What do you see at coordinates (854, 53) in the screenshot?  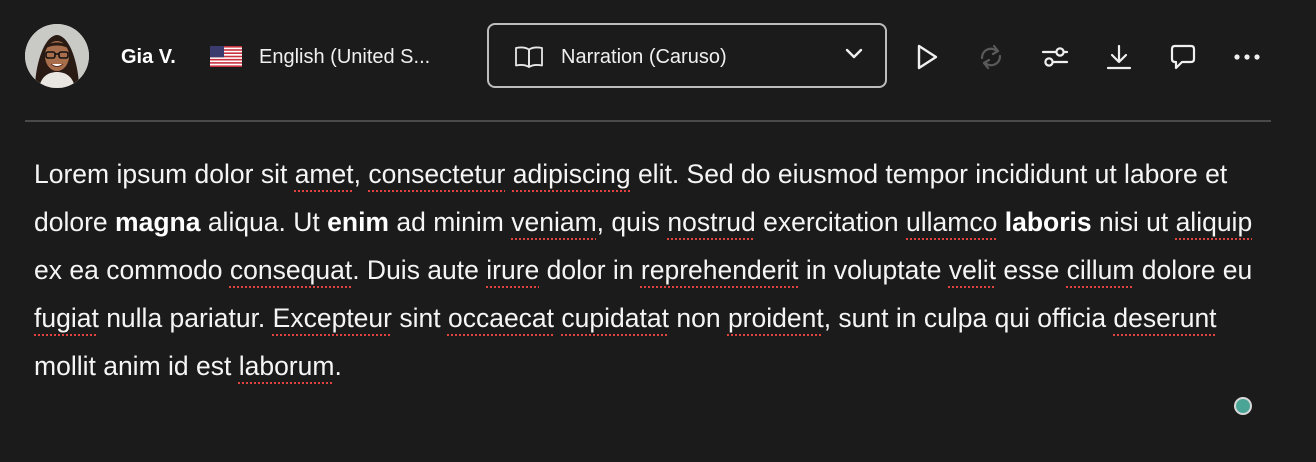 I see `chevron-down-icon` at bounding box center [854, 53].